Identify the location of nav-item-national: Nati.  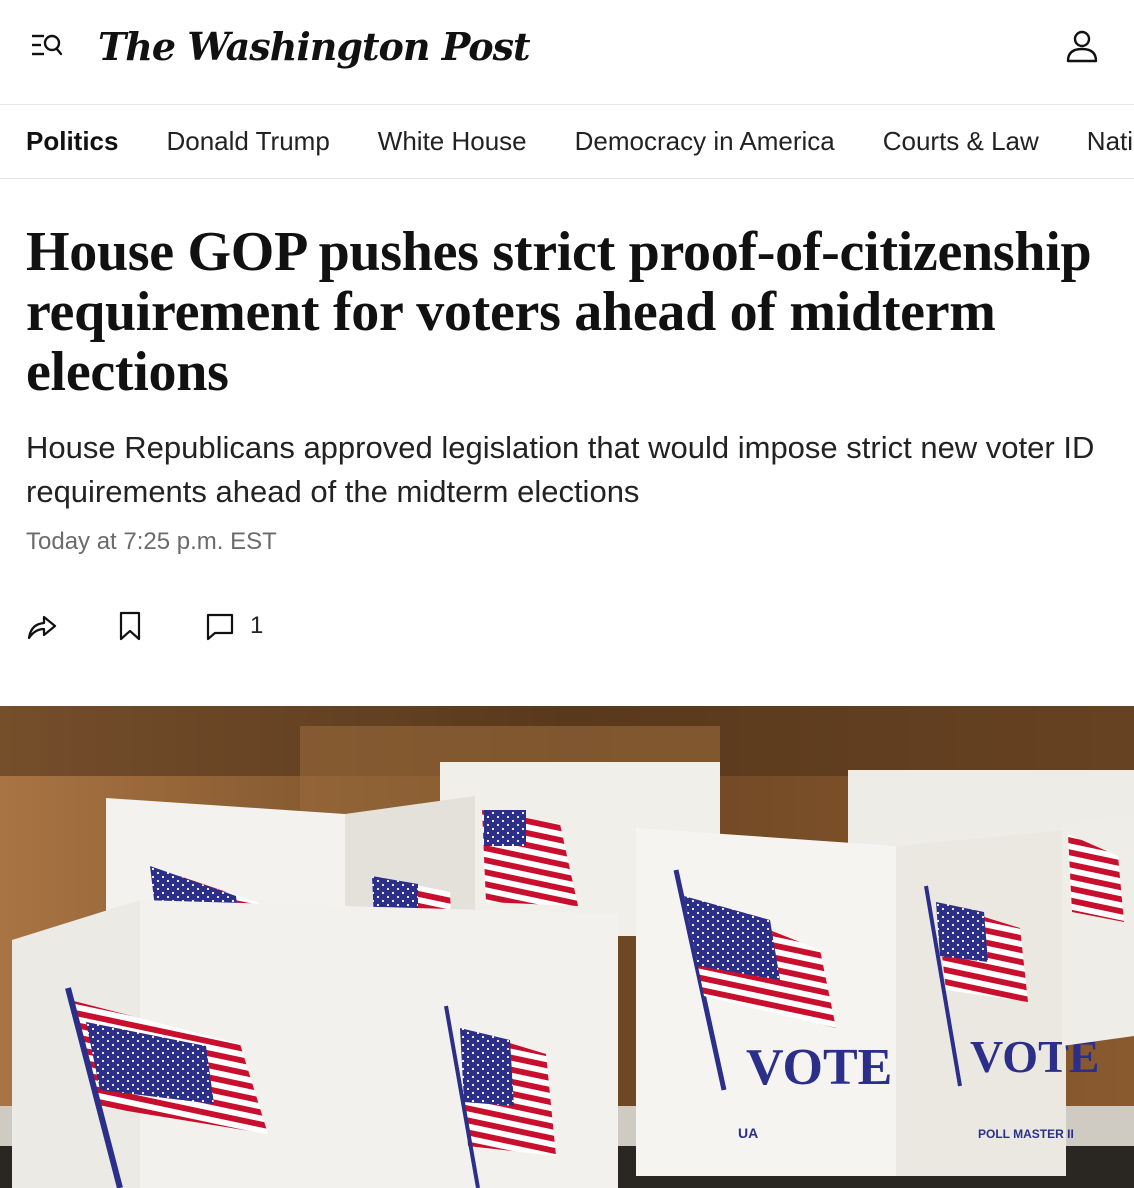
(1110, 141).